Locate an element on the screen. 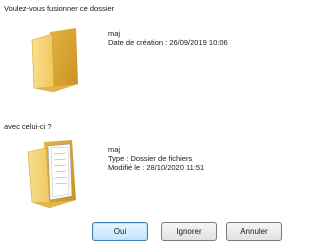  target-folder-type: Type : Dossier de fichiers is located at coordinates (150, 158).